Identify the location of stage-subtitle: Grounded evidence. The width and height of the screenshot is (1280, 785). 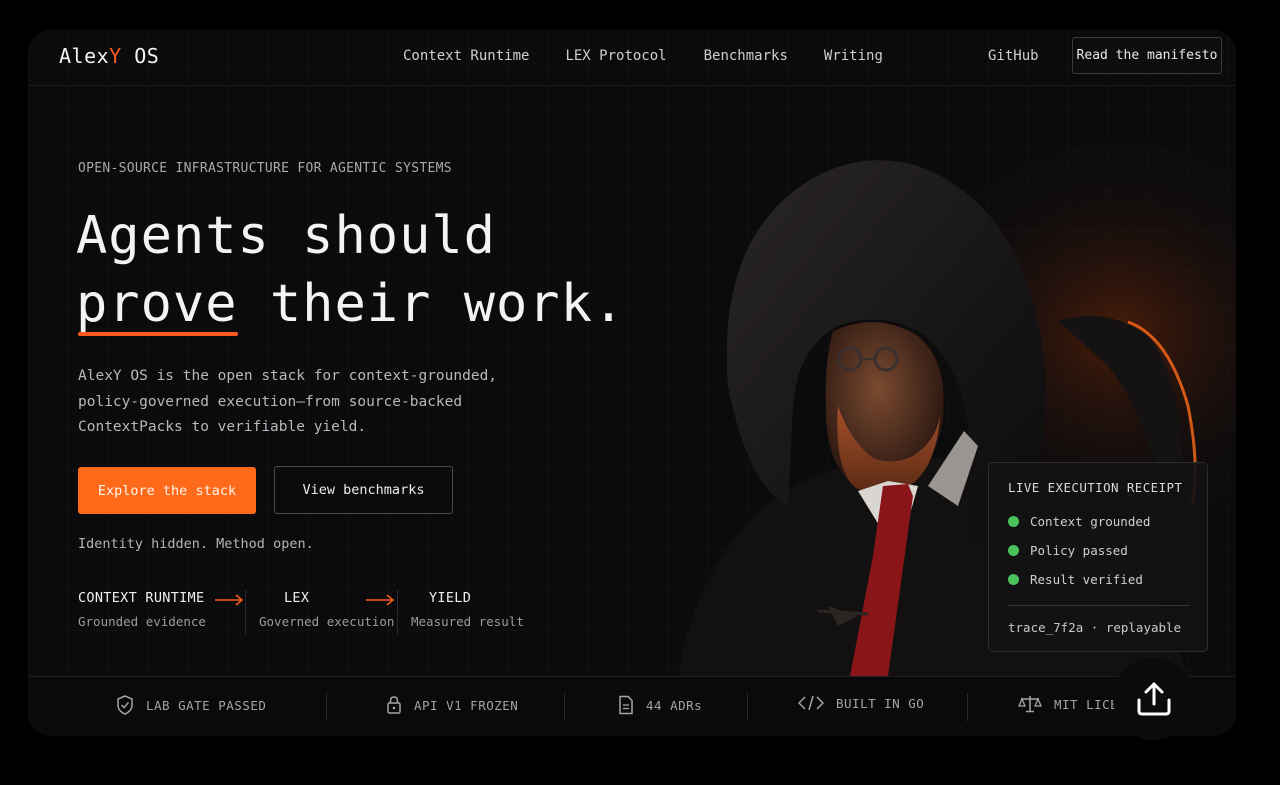
(142, 621).